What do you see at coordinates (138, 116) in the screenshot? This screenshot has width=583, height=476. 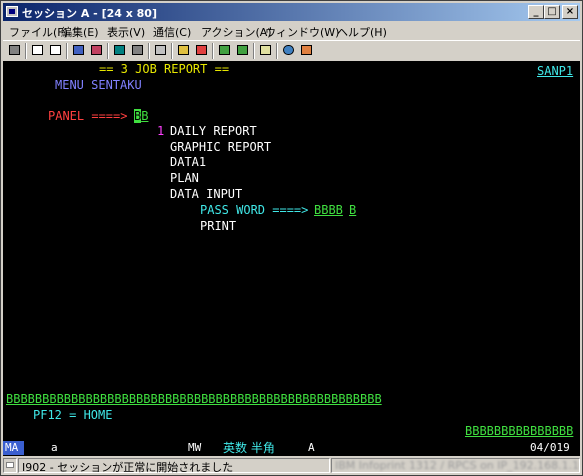 I see `cursor: B` at bounding box center [138, 116].